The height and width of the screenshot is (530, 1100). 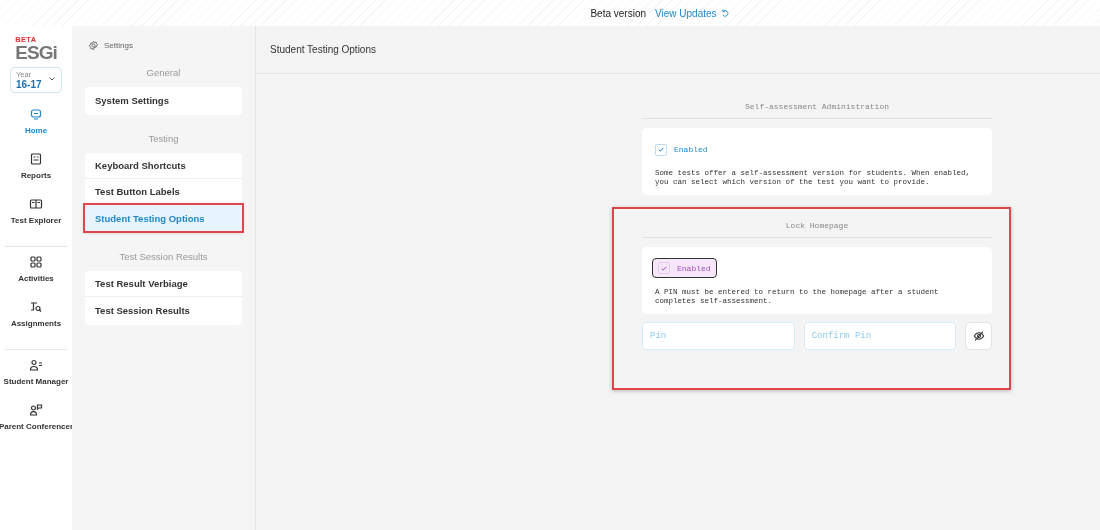 What do you see at coordinates (618, 13) in the screenshot?
I see `version-label: Beta version` at bounding box center [618, 13].